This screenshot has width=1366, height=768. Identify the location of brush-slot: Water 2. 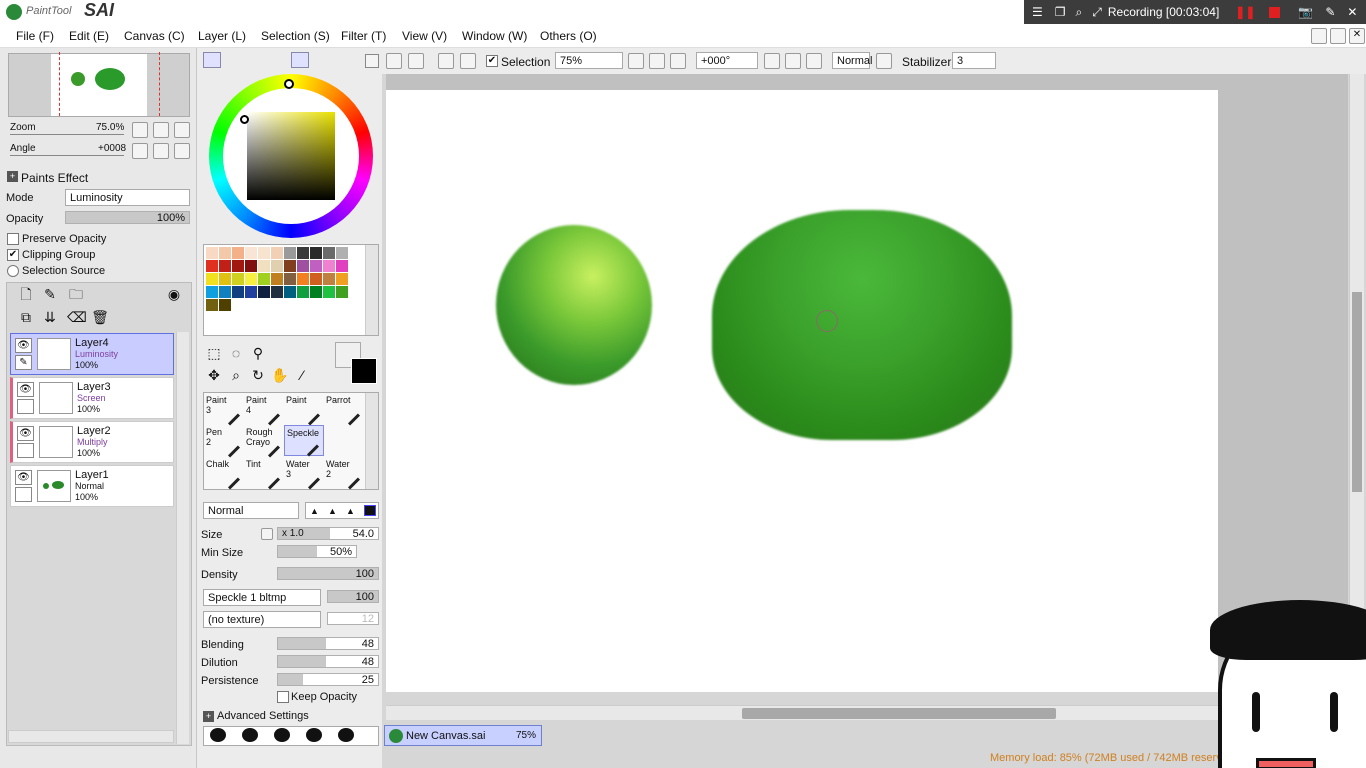
(344, 473).